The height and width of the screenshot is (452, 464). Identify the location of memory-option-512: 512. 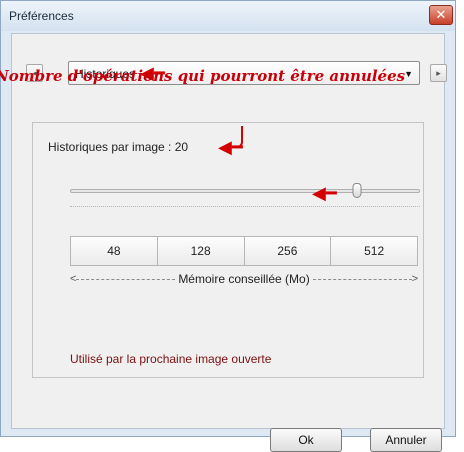
(374, 251).